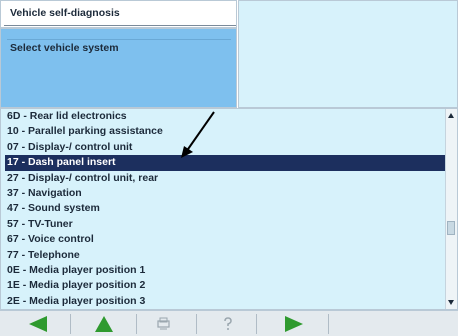 The width and height of the screenshot is (458, 336). I want to click on print-icon, so click(163, 323).